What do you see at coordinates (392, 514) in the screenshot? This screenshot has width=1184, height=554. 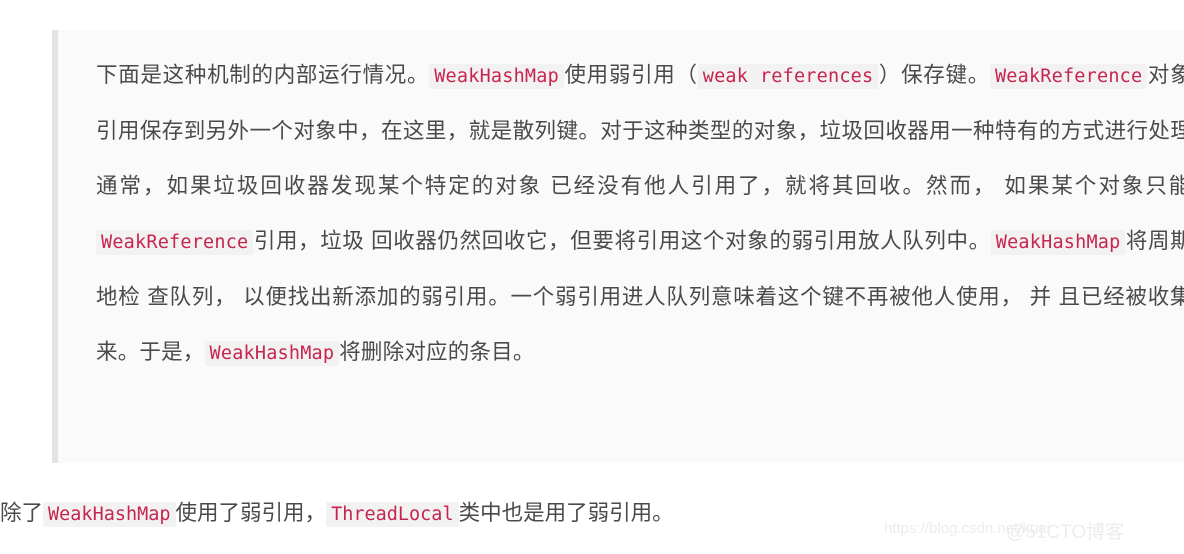 I see `inline-code-threadlocal: ThreadLocal` at bounding box center [392, 514].